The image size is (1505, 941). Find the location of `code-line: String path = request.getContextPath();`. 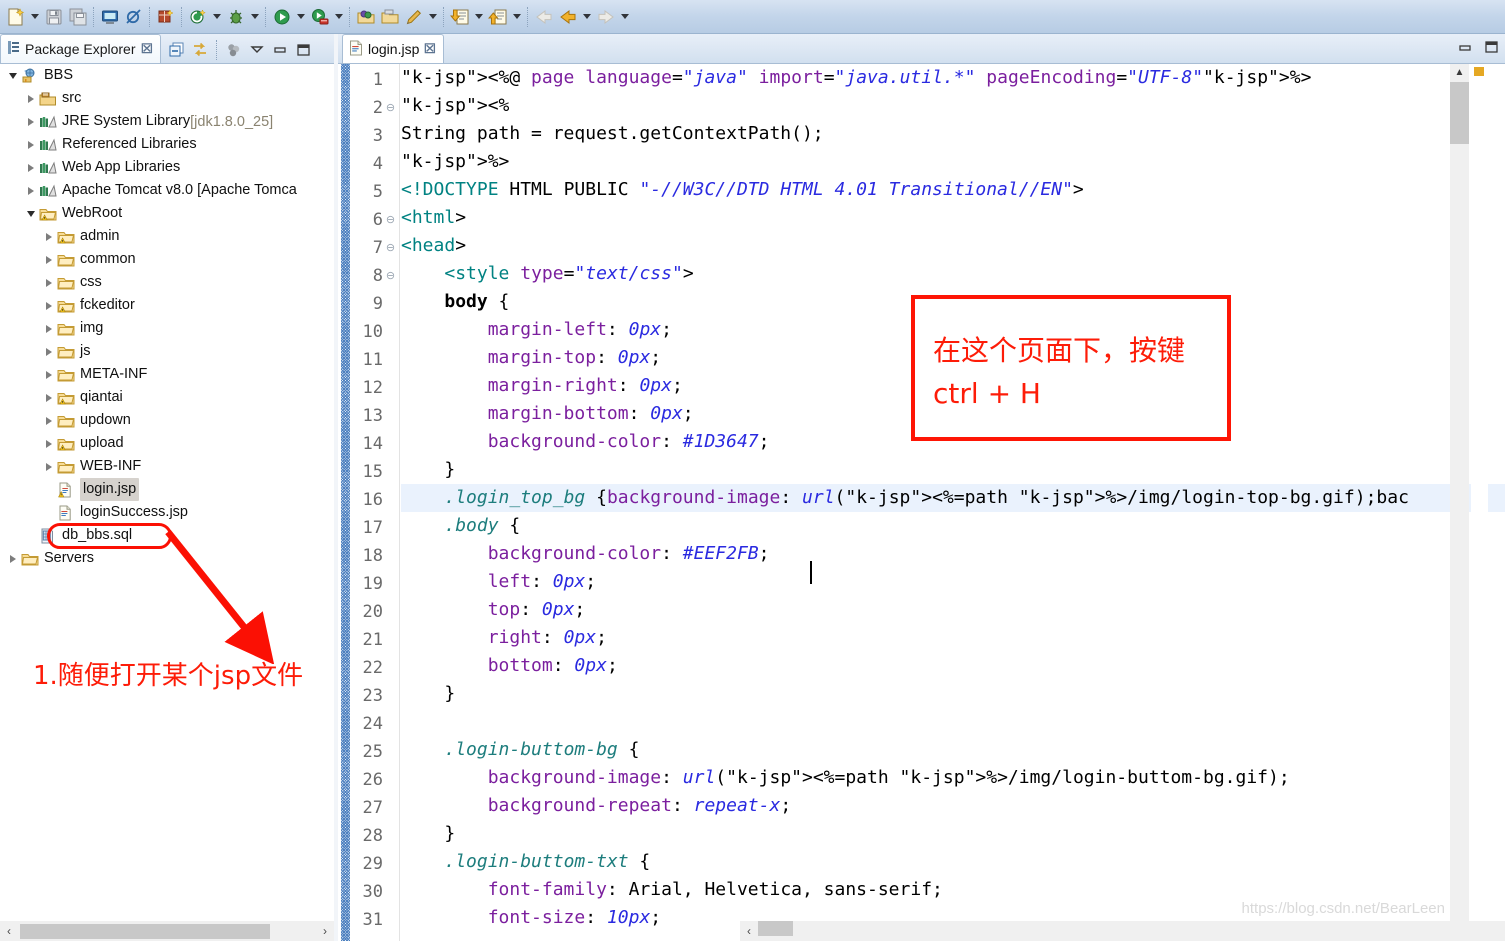

code-line: String path = request.getContextPath(); is located at coordinates (953, 134).